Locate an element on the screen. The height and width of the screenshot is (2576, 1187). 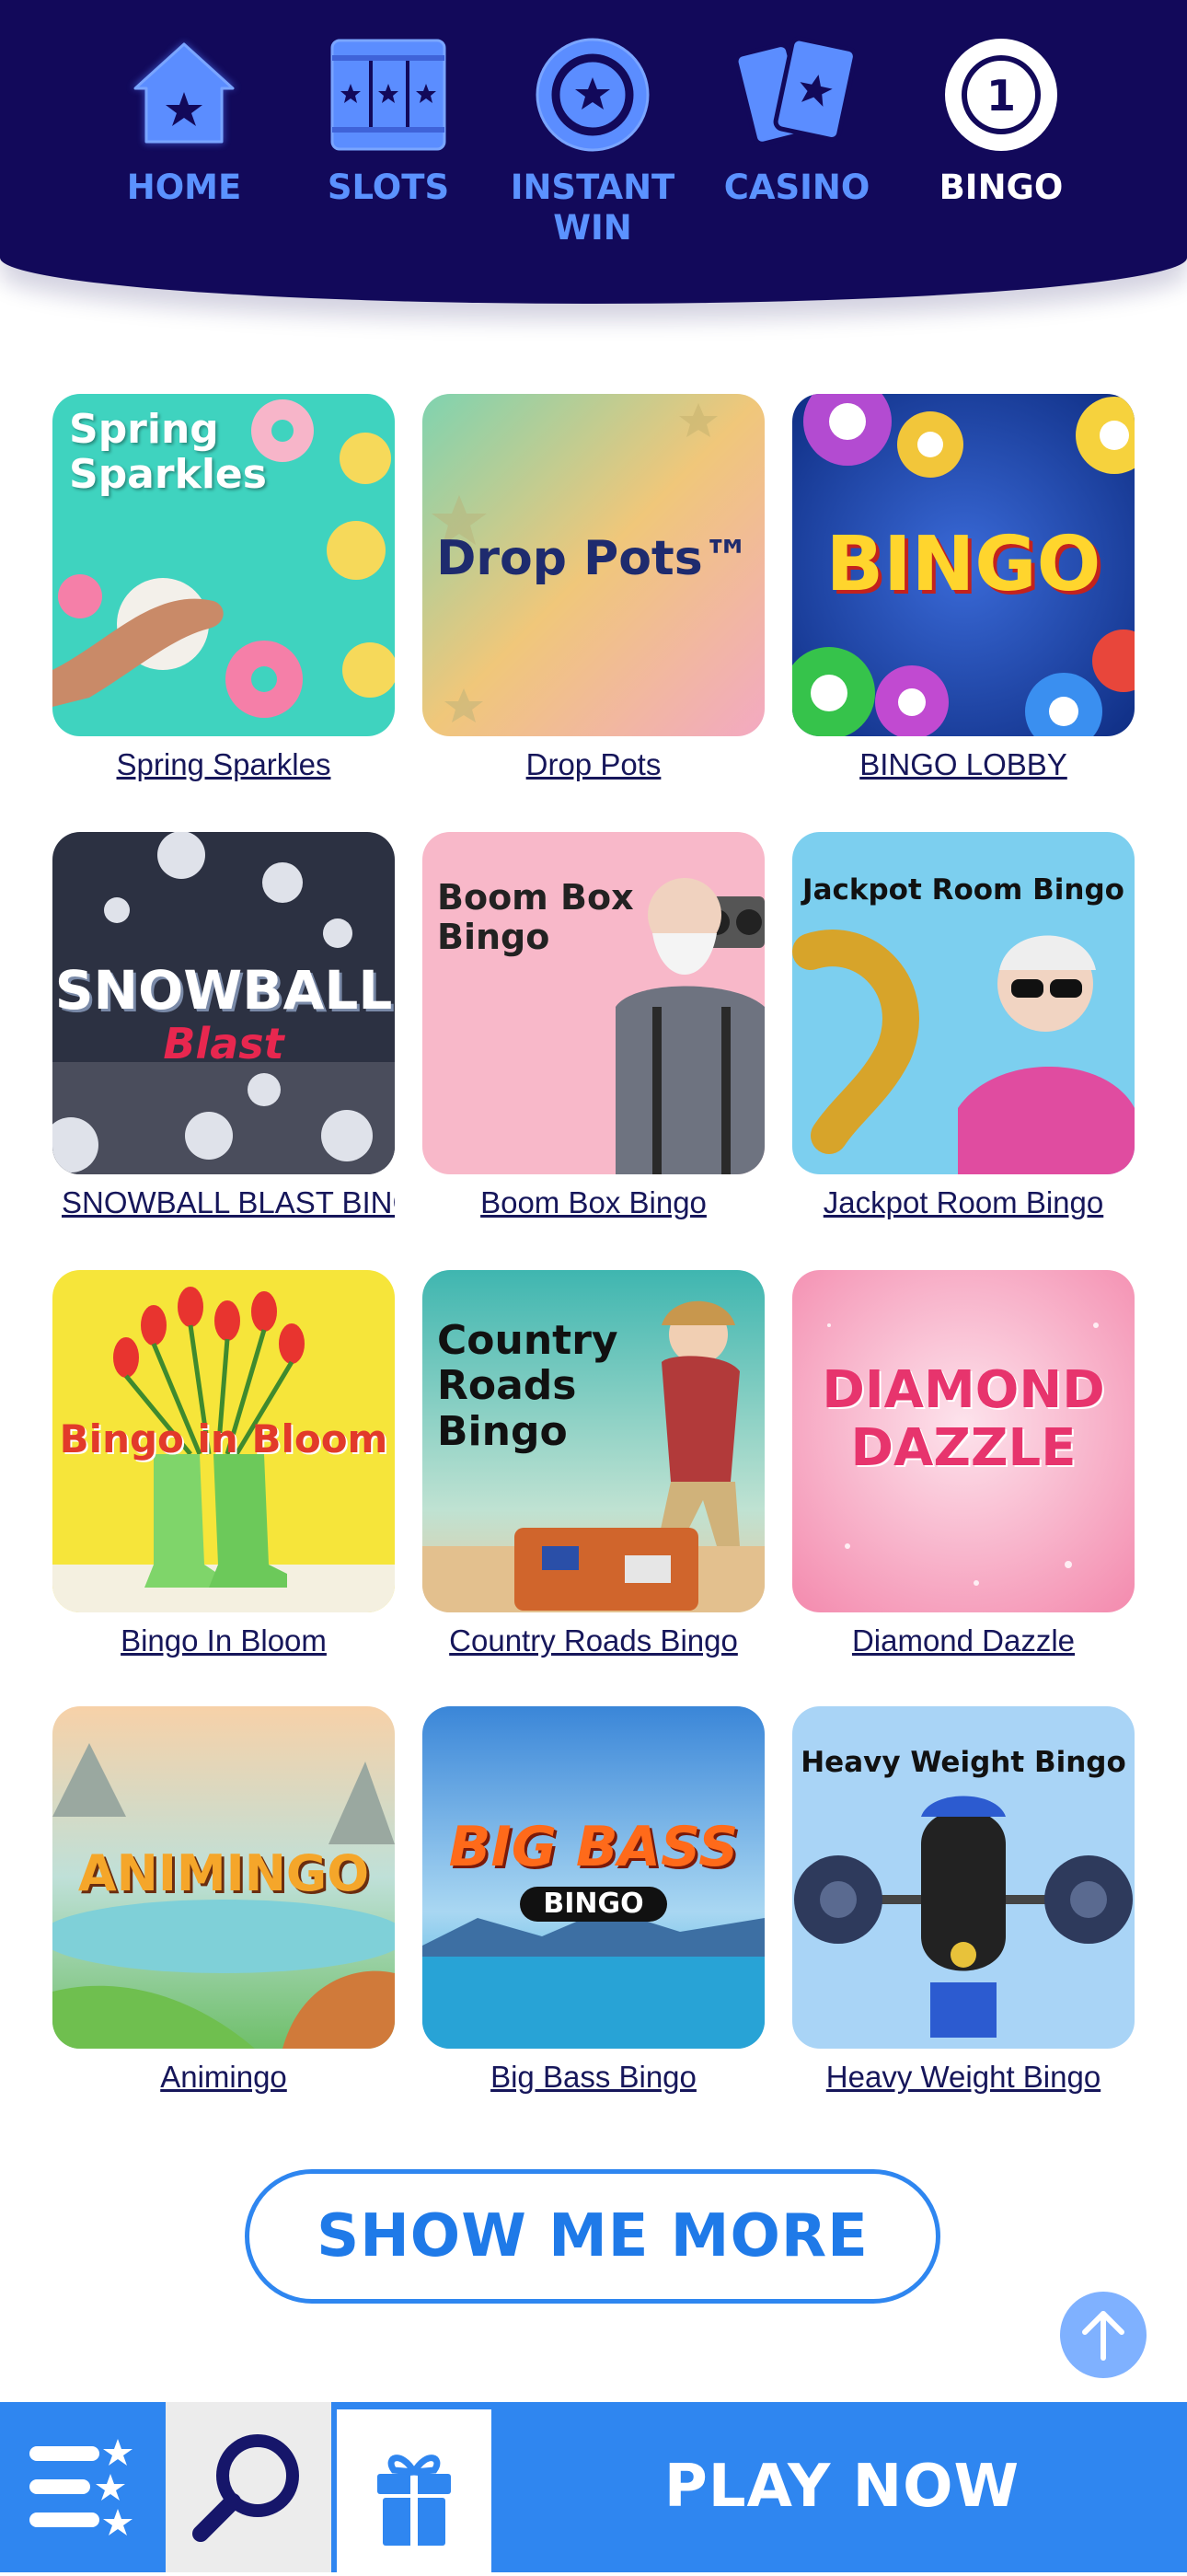
bingo-ball-icon: 1 is located at coordinates (1001, 95).